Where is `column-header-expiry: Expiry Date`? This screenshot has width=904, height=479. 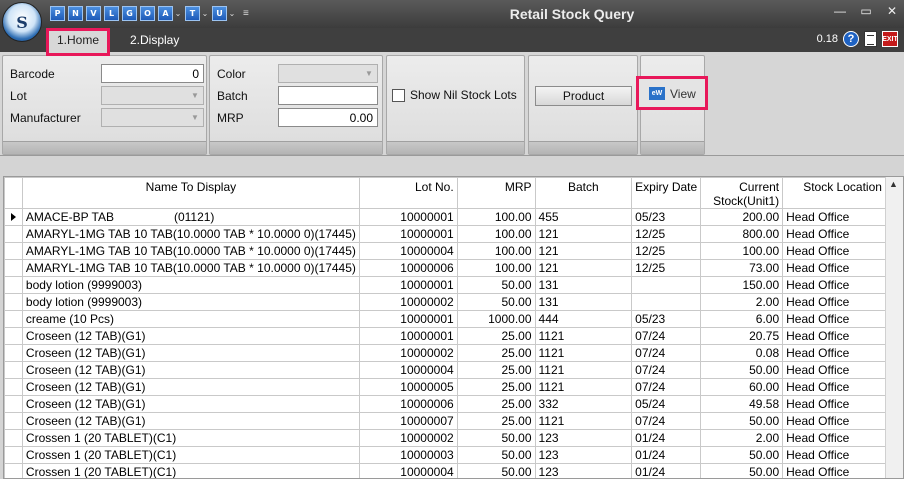
column-header-expiry: Expiry Date is located at coordinates (666, 193).